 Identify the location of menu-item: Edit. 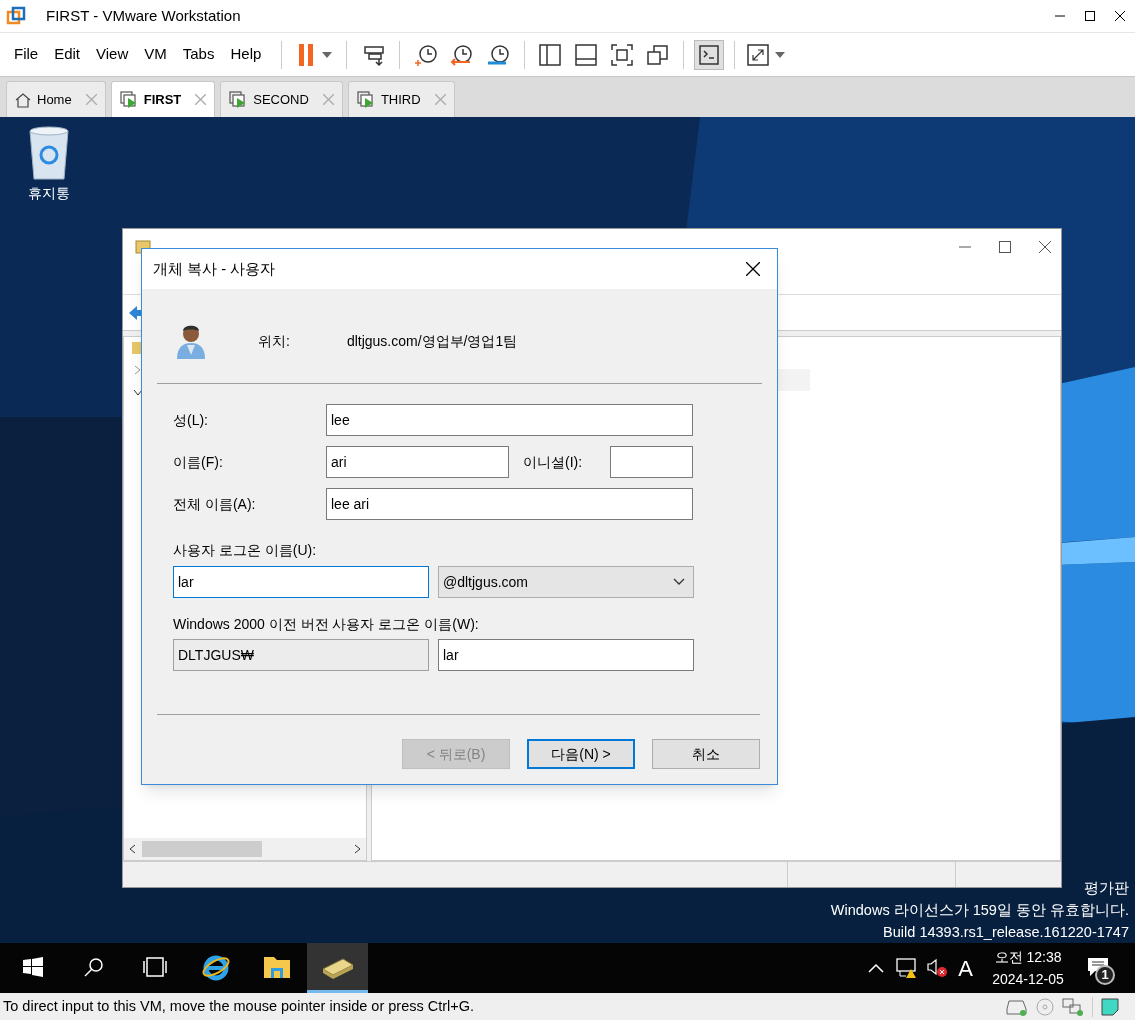
(67, 54).